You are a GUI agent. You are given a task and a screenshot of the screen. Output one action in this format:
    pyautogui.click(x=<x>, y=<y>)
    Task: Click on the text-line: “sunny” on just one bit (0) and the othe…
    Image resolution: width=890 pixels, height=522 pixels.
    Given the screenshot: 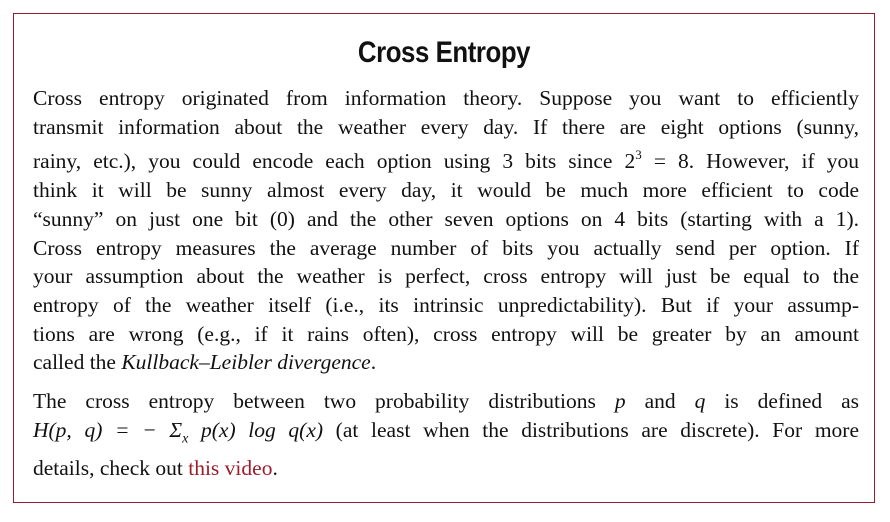 What is the action you would take?
    pyautogui.click(x=446, y=218)
    